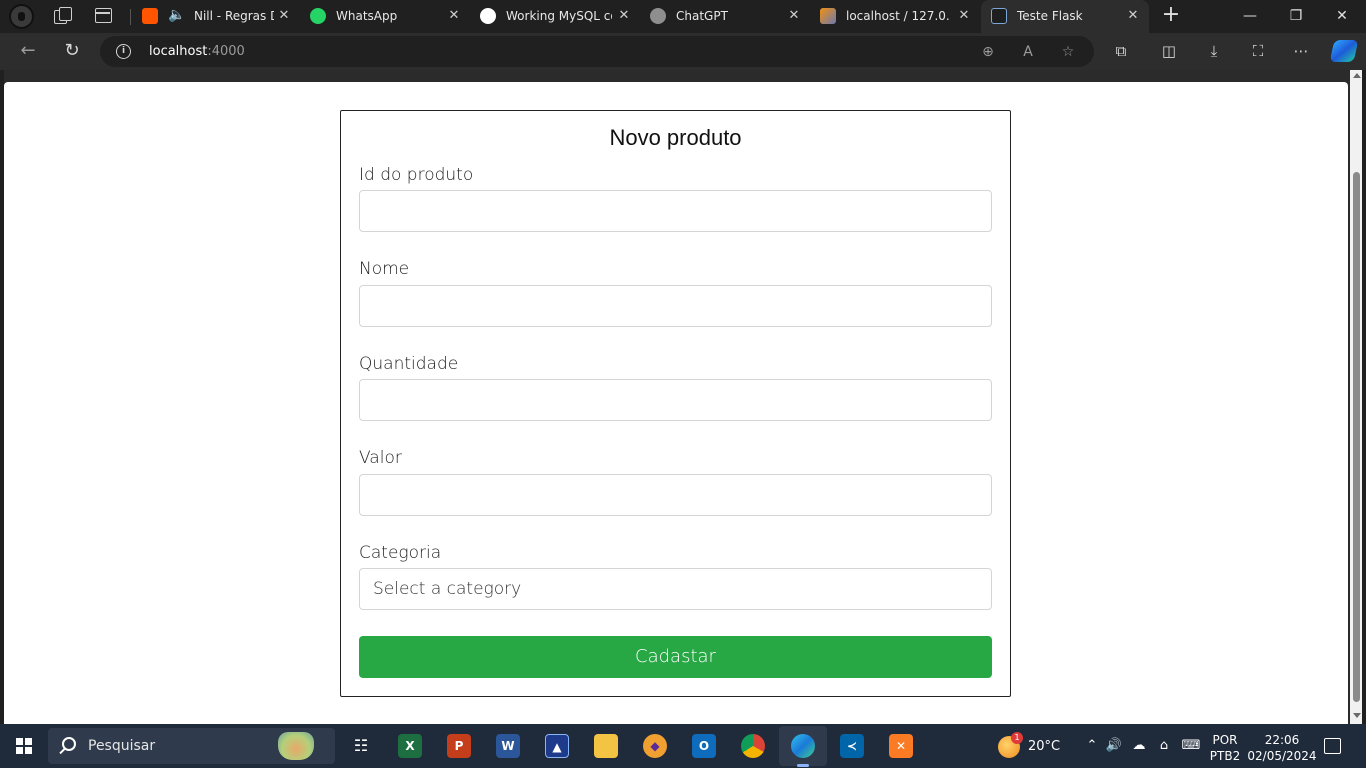 Image resolution: width=1366 pixels, height=768 pixels. What do you see at coordinates (675, 495) in the screenshot?
I see `value-input` at bounding box center [675, 495].